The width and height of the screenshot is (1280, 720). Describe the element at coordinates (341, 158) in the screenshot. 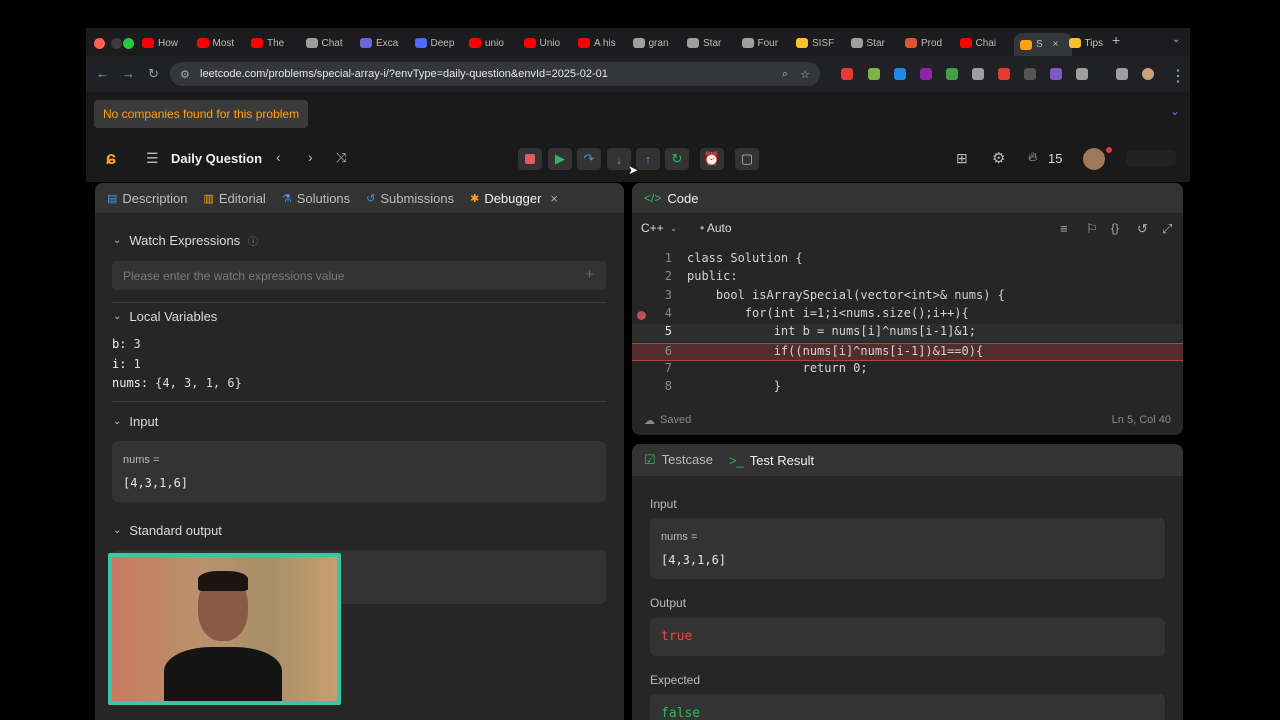

I see `shuffle-icon: ⤨` at that location.